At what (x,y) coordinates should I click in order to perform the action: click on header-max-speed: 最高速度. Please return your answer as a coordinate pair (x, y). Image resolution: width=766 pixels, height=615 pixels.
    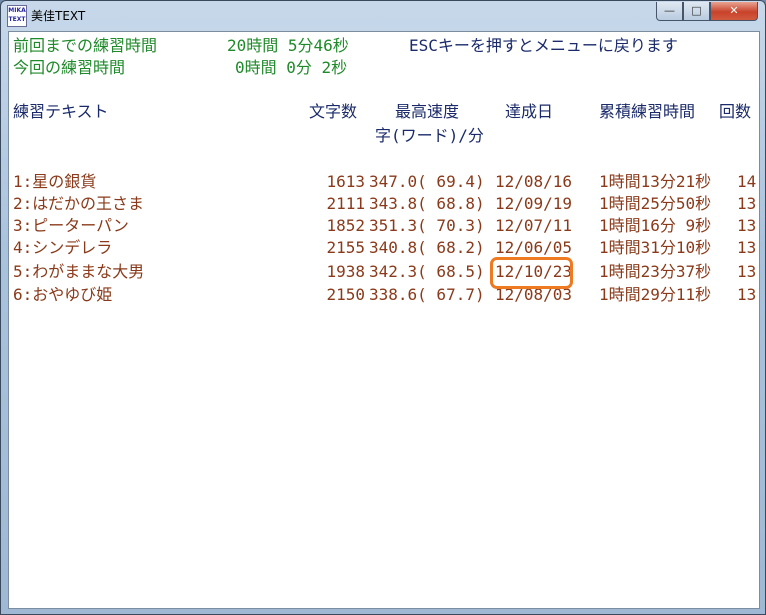
    Looking at the image, I should click on (427, 111).